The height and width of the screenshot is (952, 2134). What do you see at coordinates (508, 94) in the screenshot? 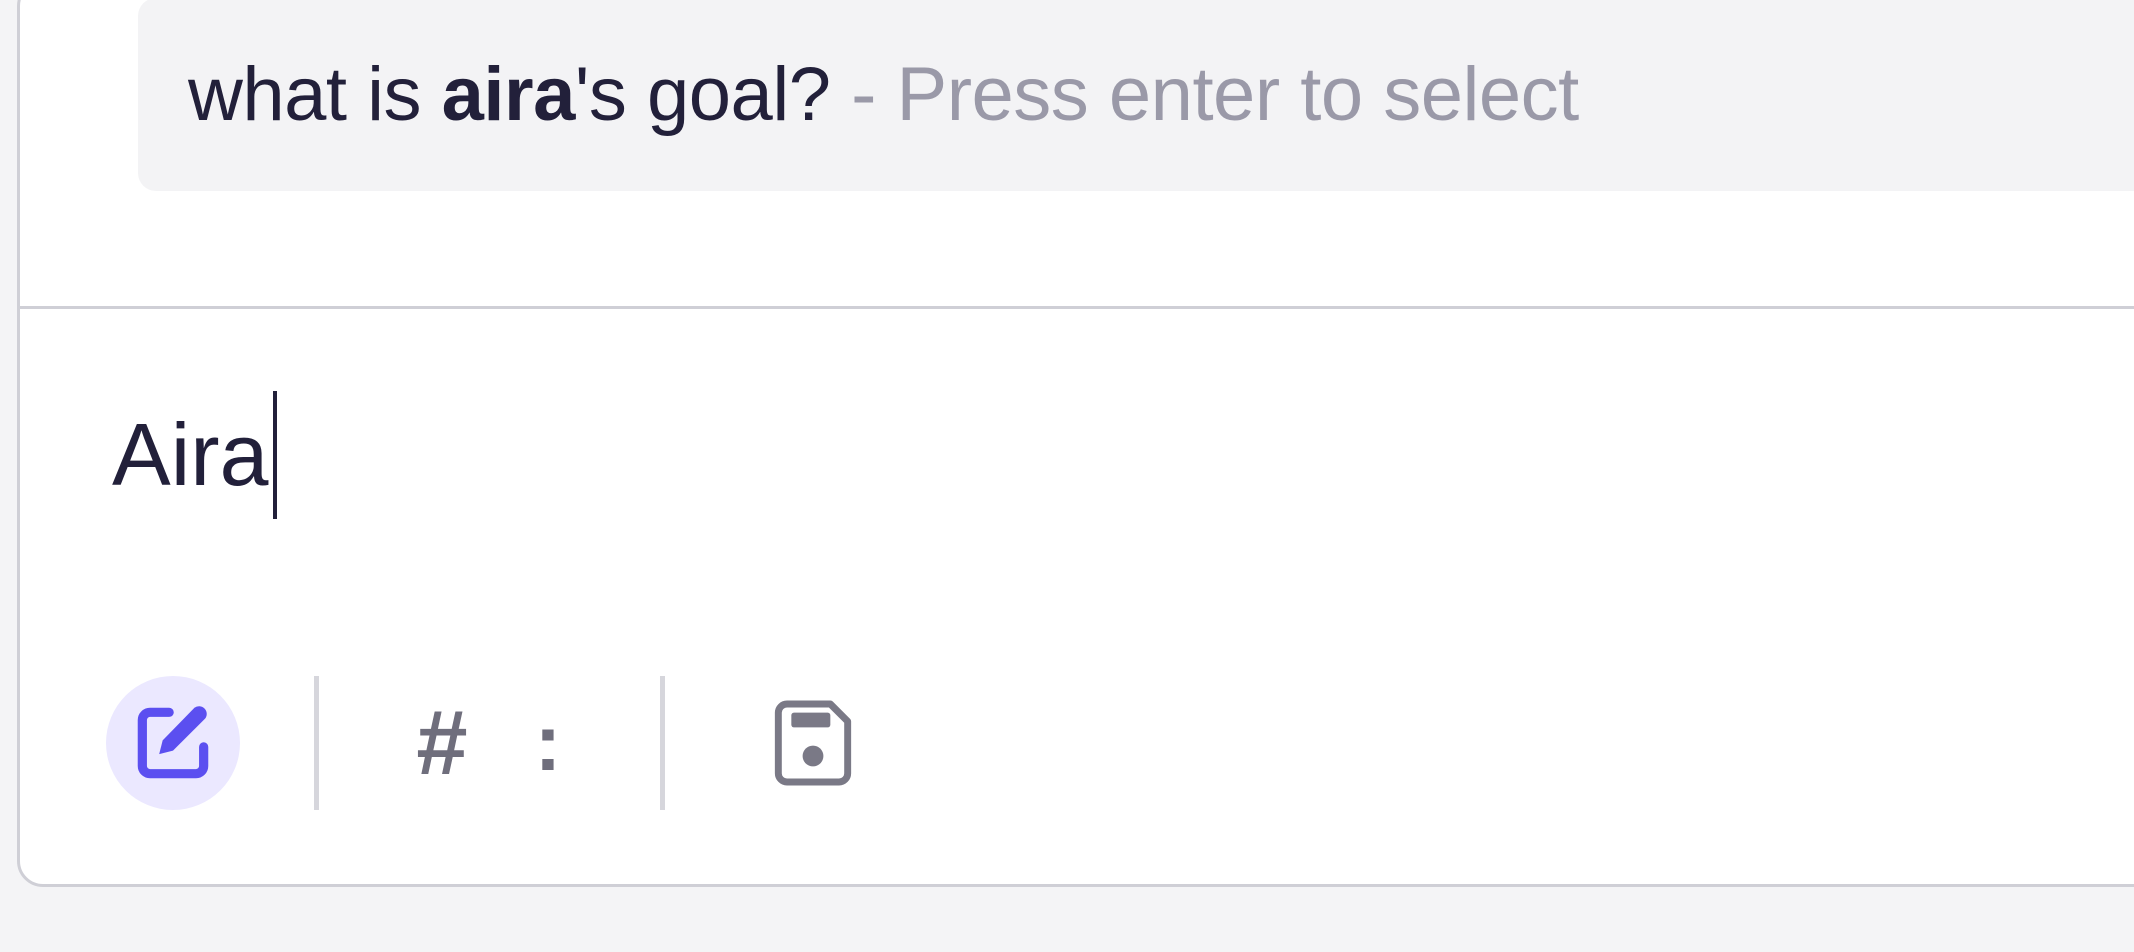
I see `suggestion-match: aira` at bounding box center [508, 94].